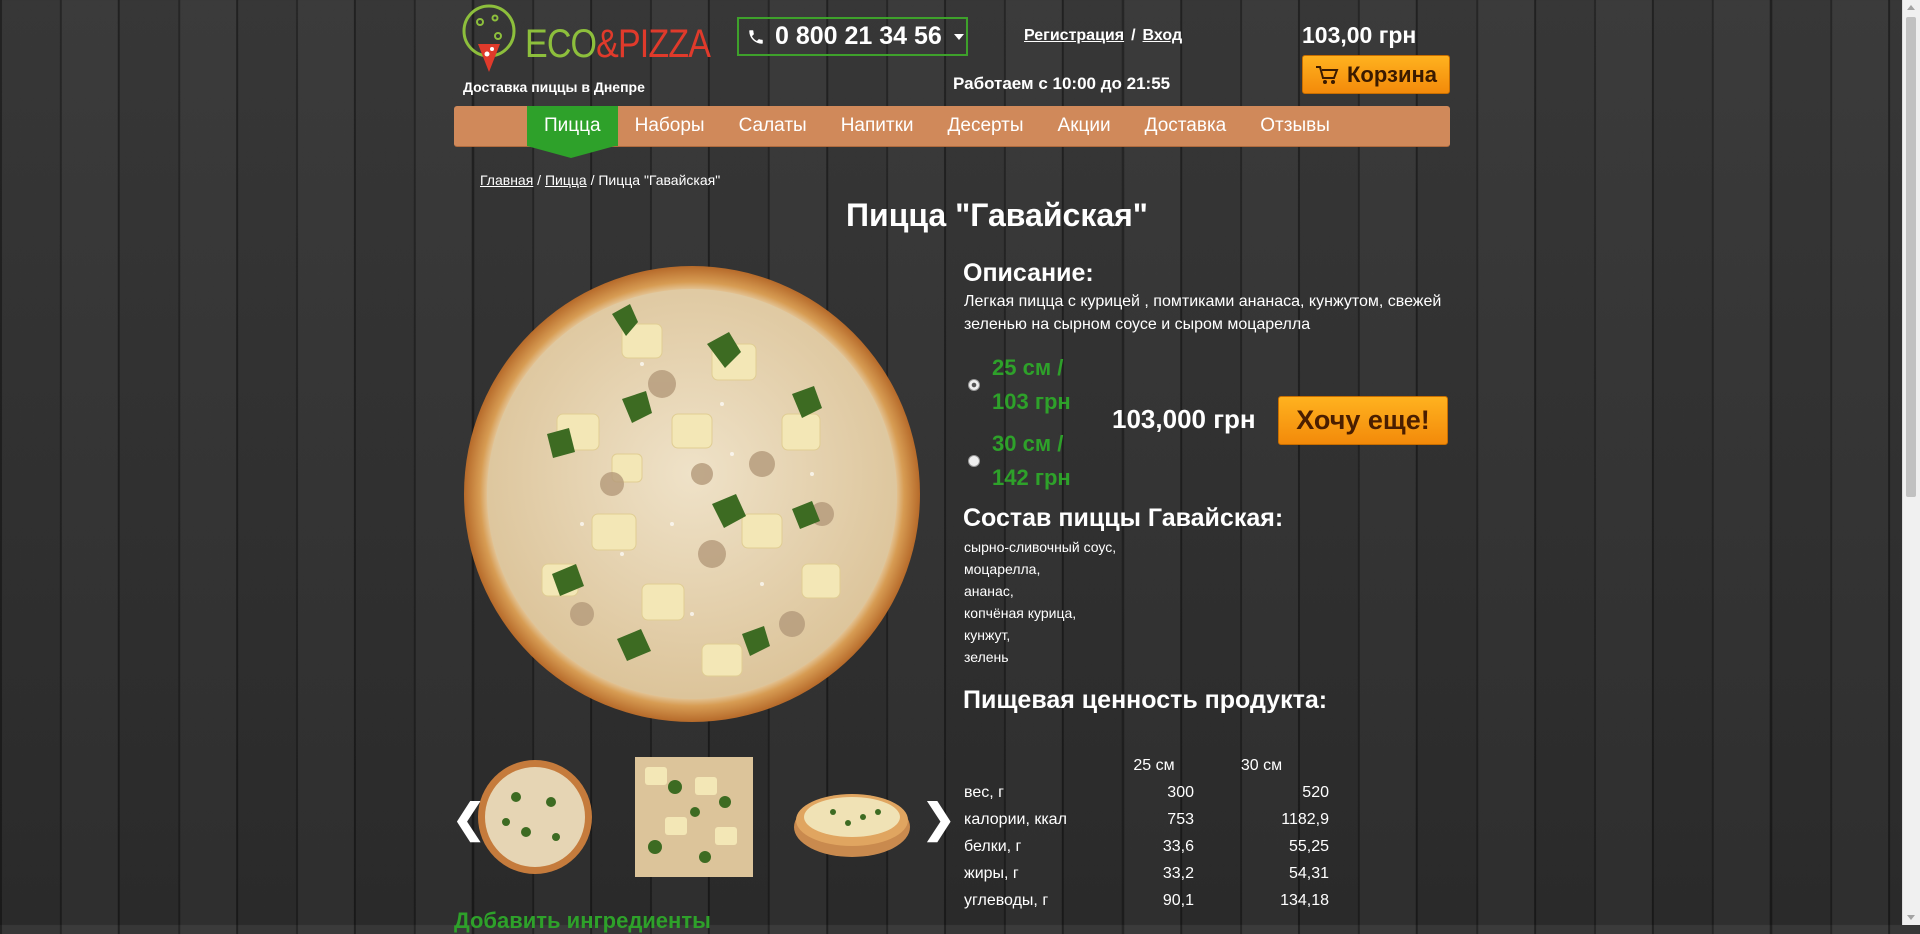 The width and height of the screenshot is (1920, 934). I want to click on breadcrumb-home: Главная, so click(506, 180).